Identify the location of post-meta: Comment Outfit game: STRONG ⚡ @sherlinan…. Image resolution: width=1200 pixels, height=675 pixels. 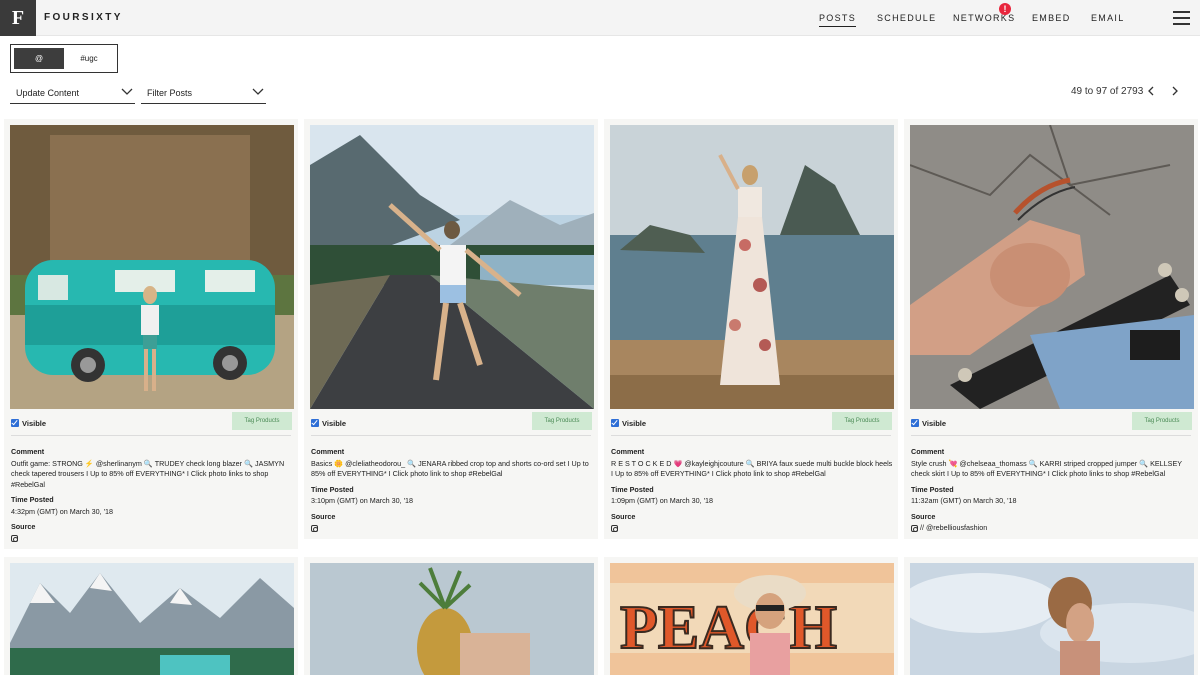
(152, 495).